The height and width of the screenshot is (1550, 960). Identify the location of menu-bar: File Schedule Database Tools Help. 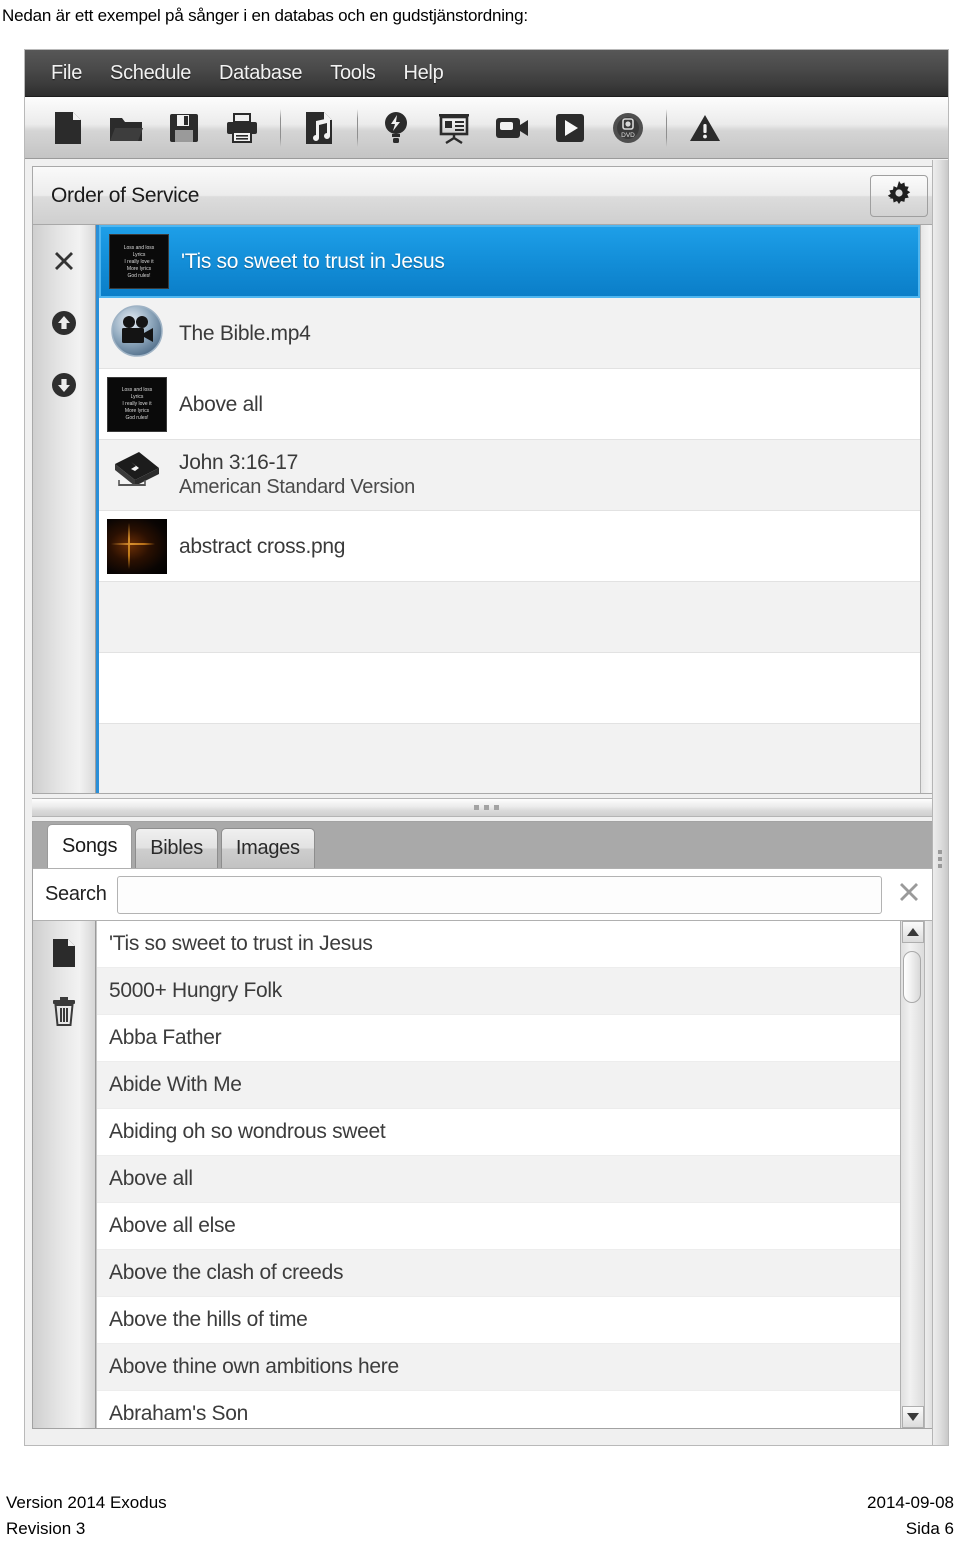
(486, 73).